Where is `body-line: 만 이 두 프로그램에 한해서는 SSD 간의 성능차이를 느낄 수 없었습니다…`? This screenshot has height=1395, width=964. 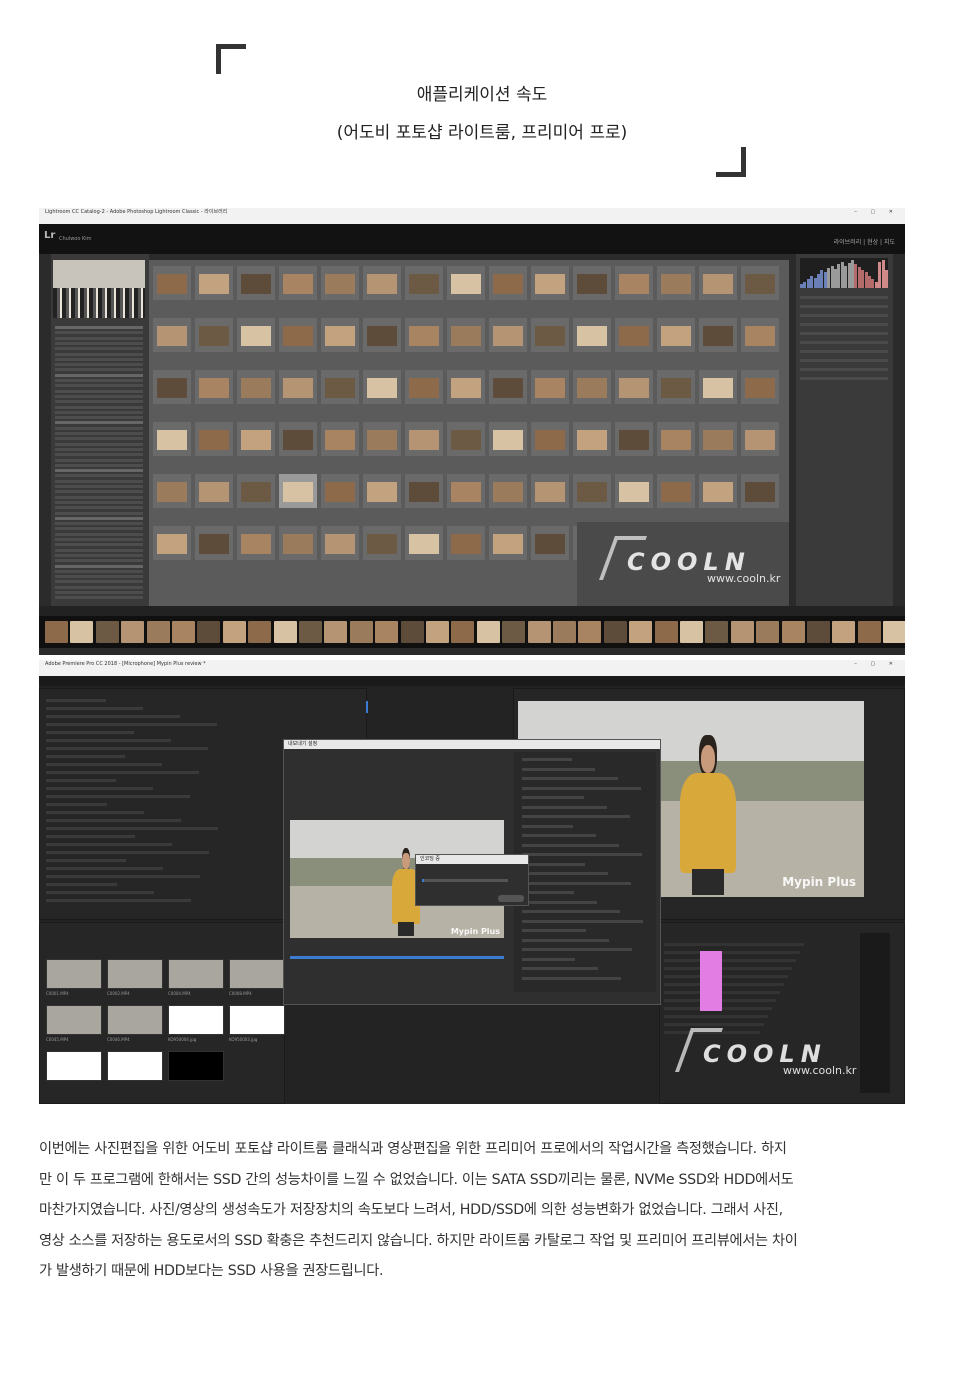 body-line: 만 이 두 프로그램에 한해서는 SSD 간의 성능차이를 느낄 수 없었습니다… is located at coordinates (416, 1179).